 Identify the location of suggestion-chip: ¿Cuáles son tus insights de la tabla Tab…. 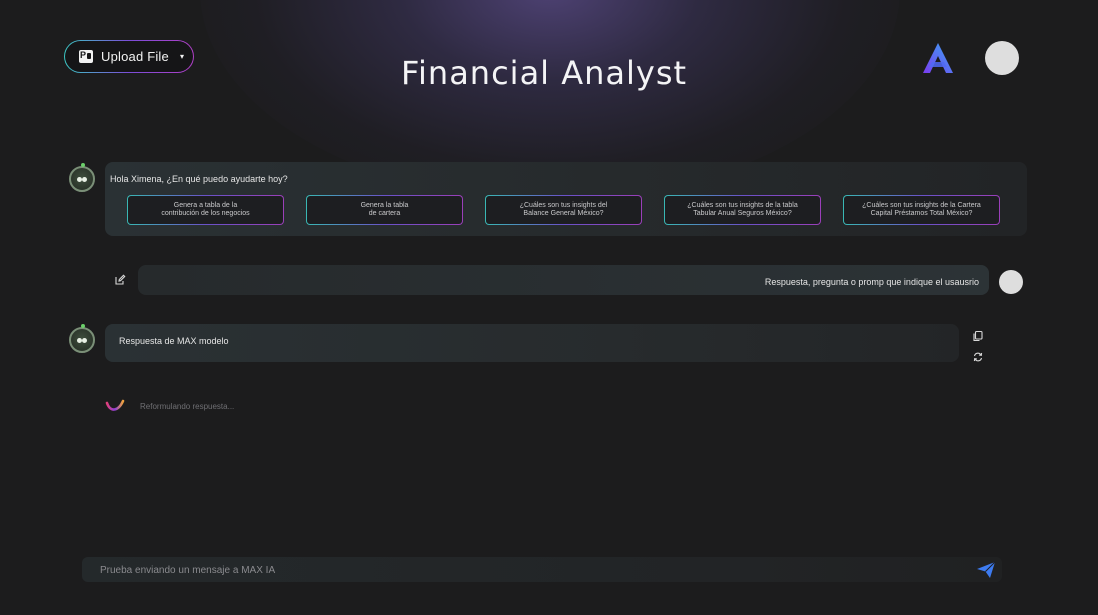
(742, 210).